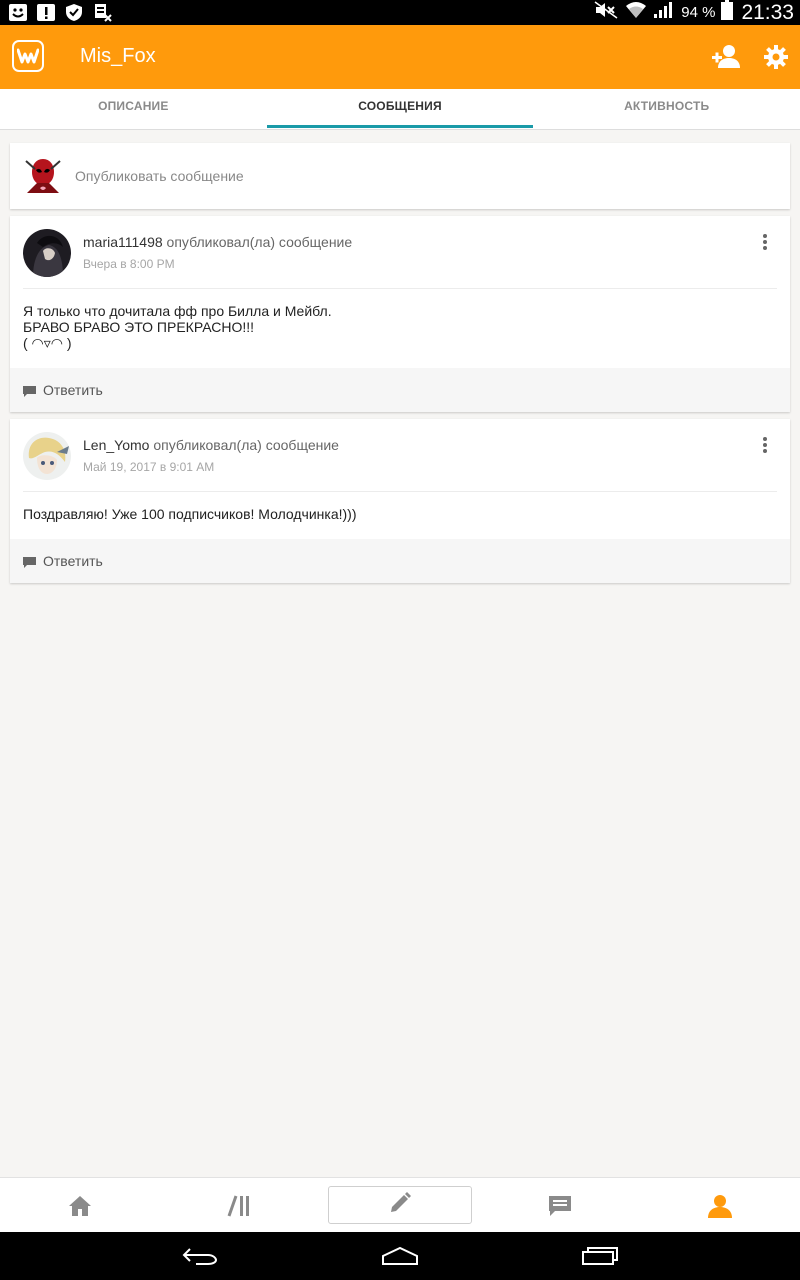  Describe the element at coordinates (664, 12) in the screenshot. I see `signal-icon` at that location.